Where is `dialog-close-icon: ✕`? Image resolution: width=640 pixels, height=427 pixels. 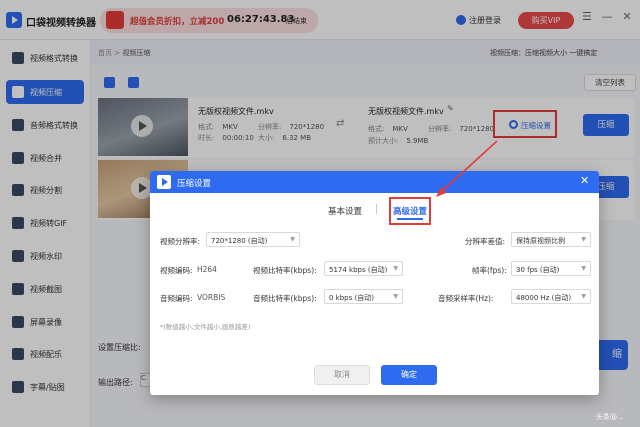 dialog-close-icon: ✕ is located at coordinates (584, 180).